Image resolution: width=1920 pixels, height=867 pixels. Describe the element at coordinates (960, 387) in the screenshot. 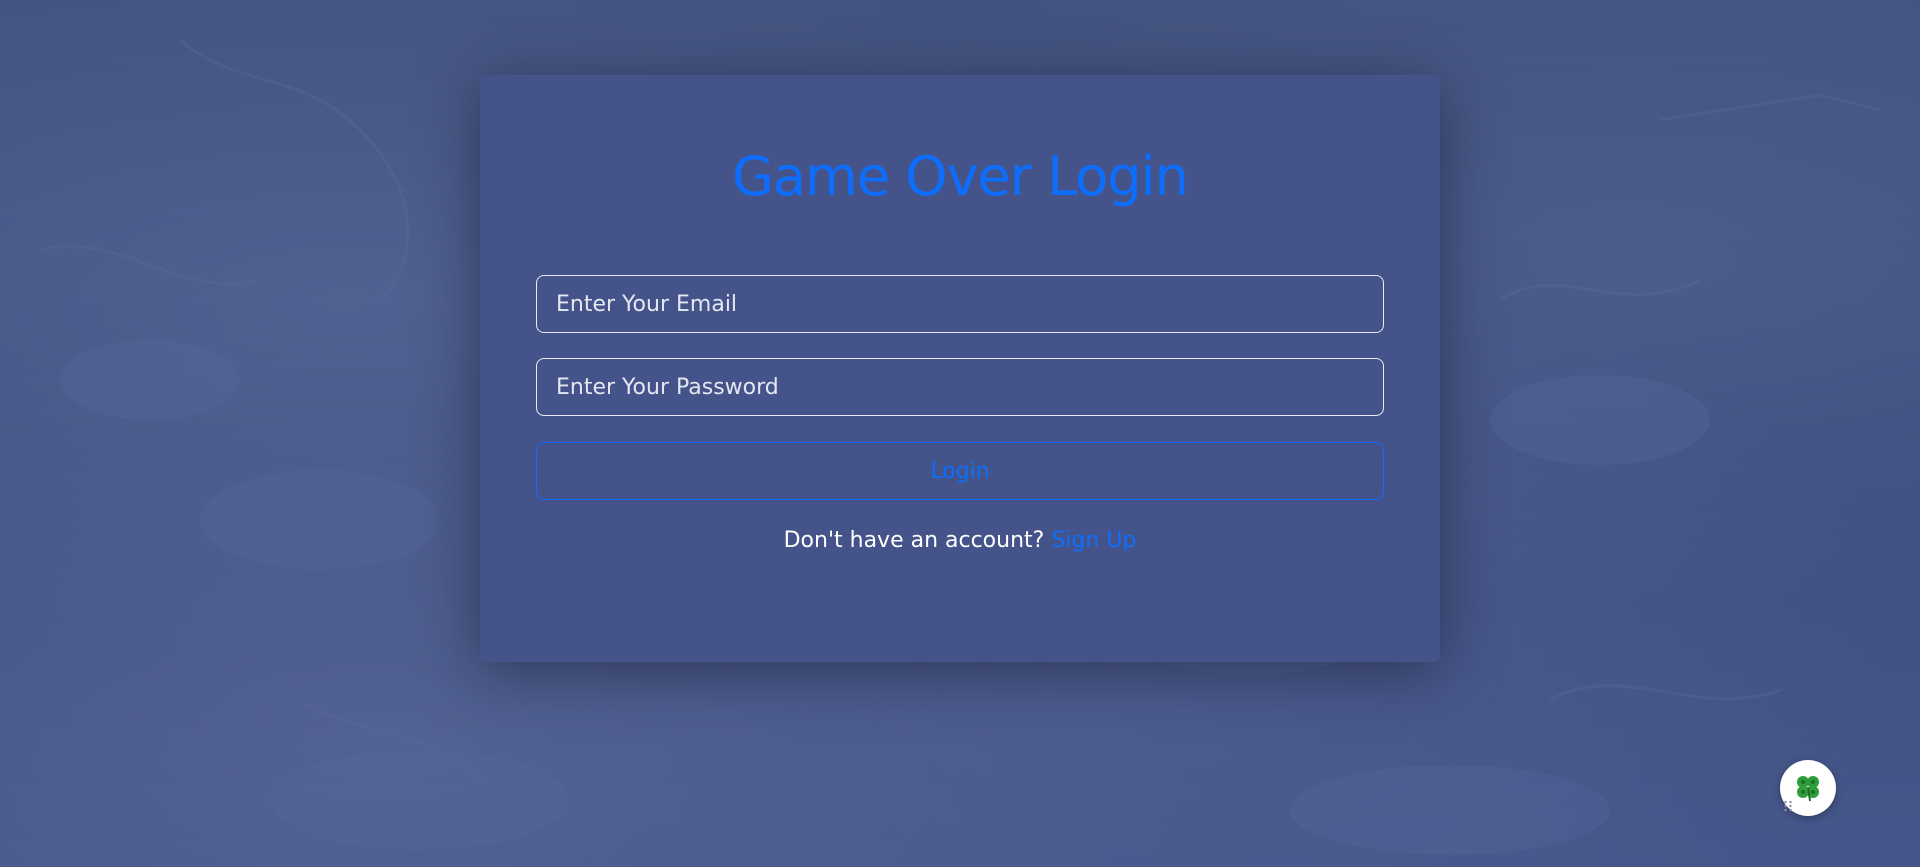

I see `password-field` at that location.